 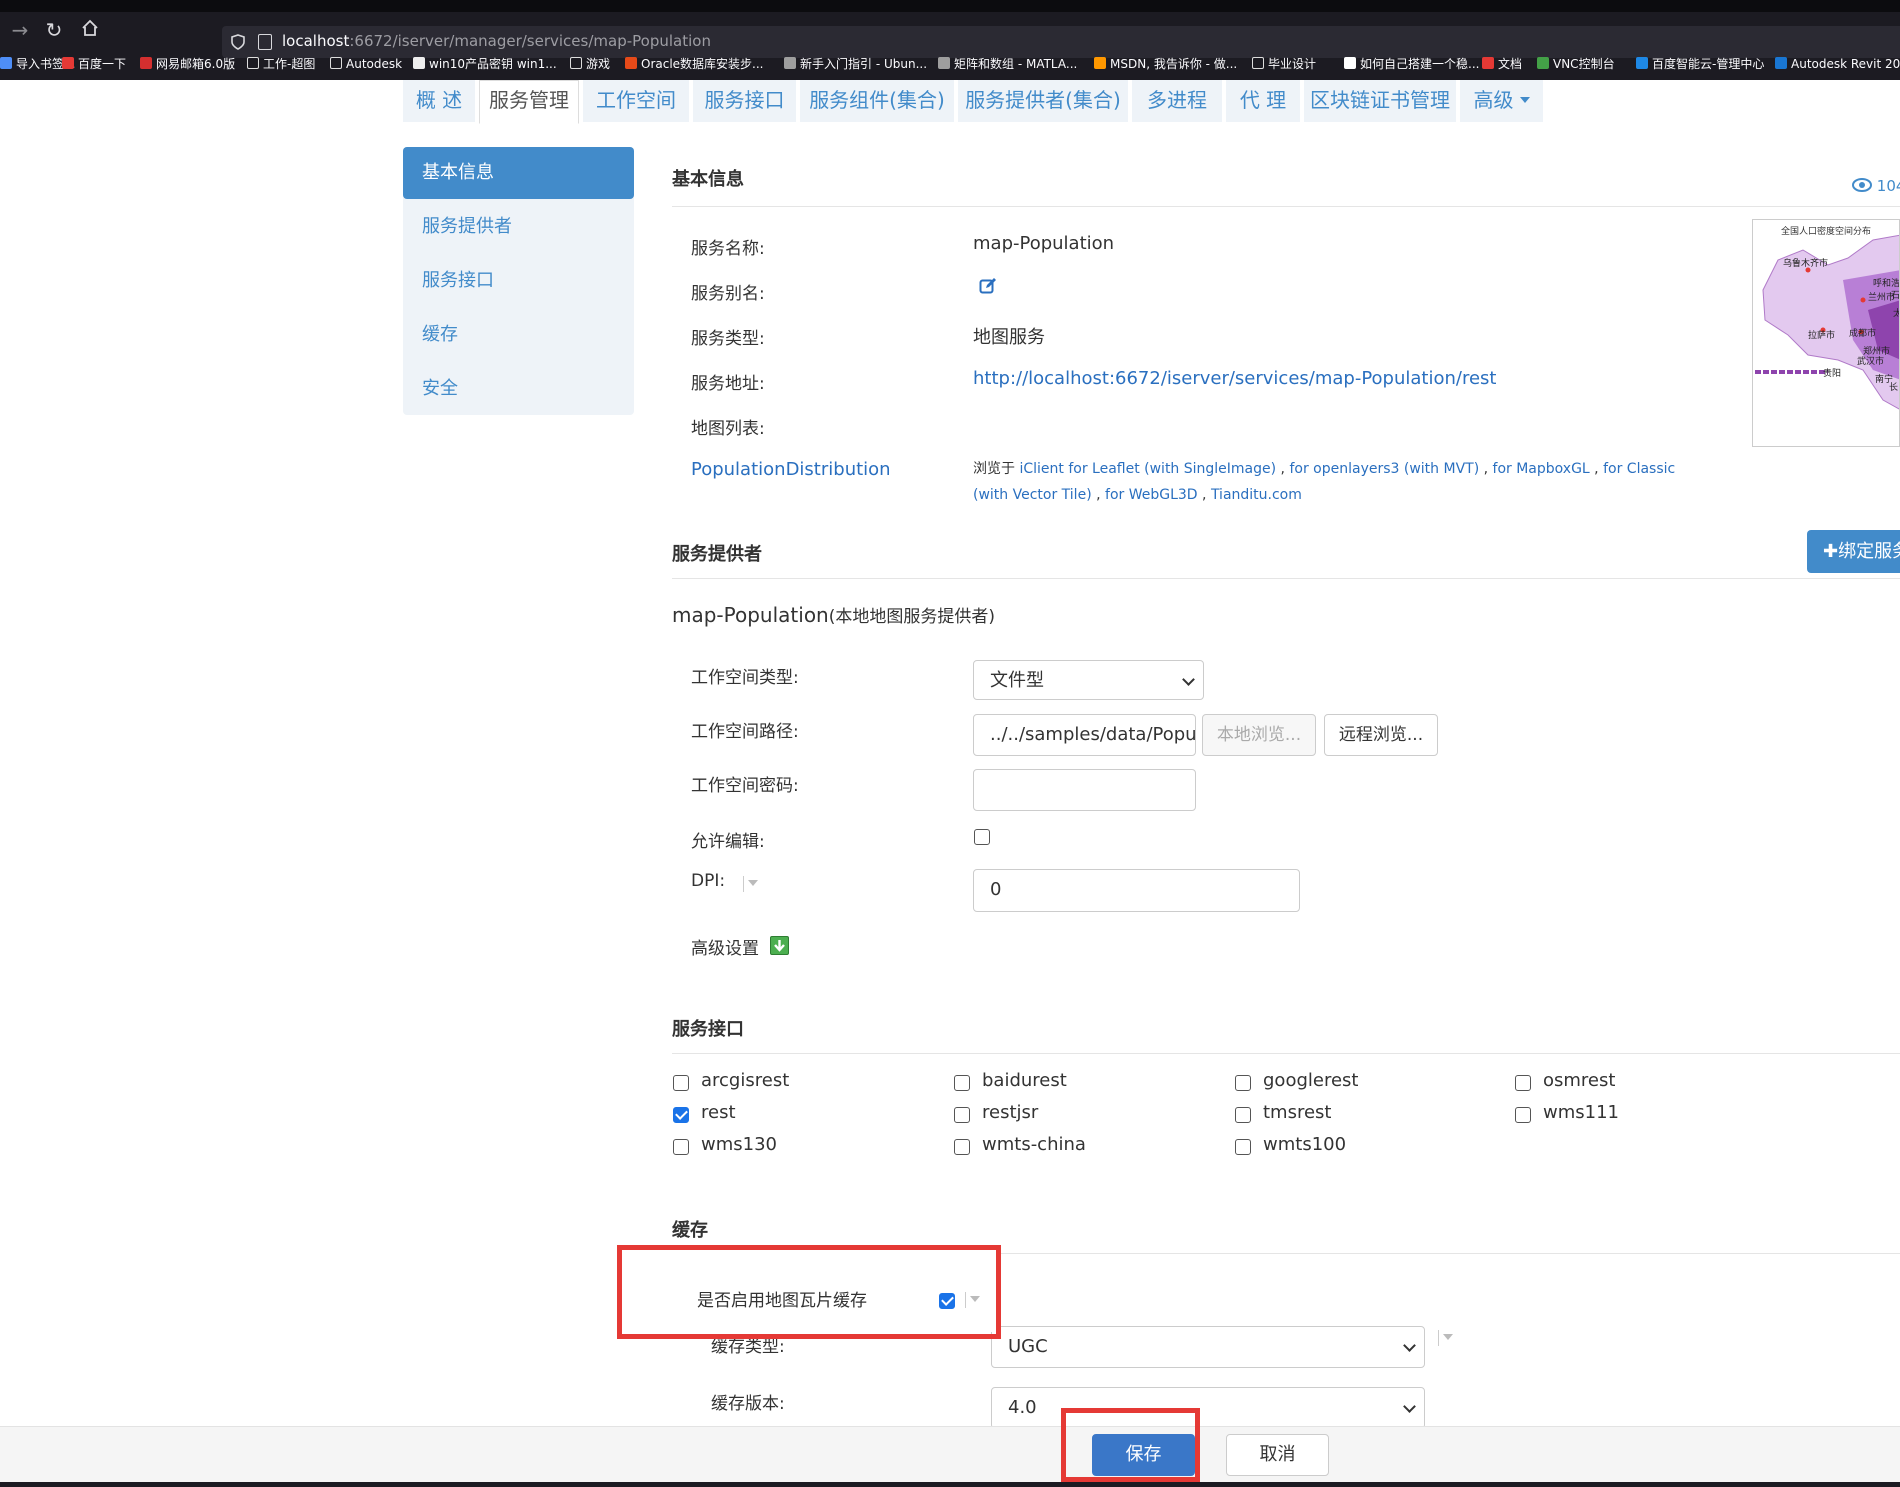 What do you see at coordinates (779, 945) in the screenshot?
I see `expand-down-icon` at bounding box center [779, 945].